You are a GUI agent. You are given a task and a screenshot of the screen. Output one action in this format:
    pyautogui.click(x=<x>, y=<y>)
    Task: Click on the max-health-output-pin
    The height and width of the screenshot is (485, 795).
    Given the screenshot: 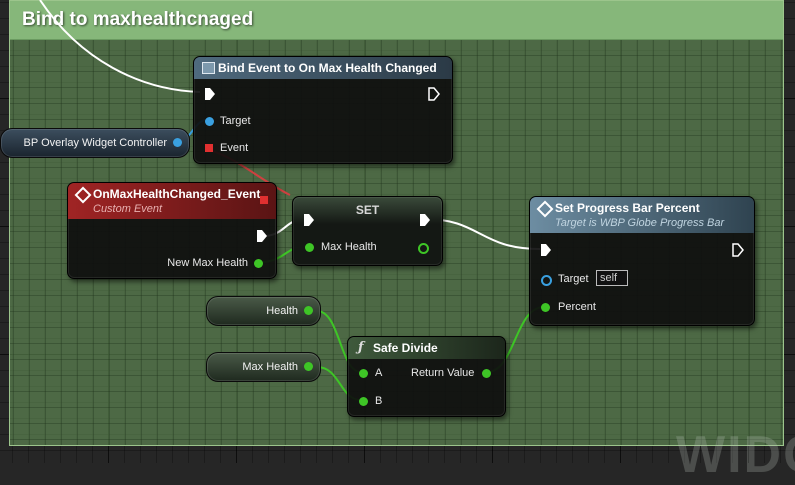 What is the action you would take?
    pyautogui.click(x=308, y=366)
    